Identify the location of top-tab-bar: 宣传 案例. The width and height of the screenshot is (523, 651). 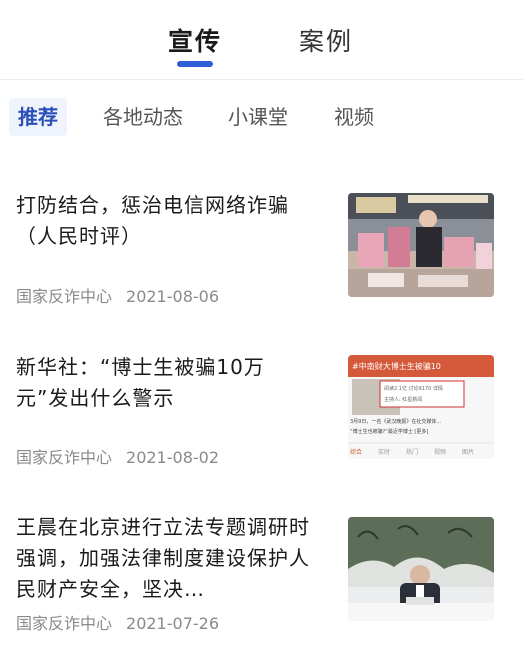
(261, 40).